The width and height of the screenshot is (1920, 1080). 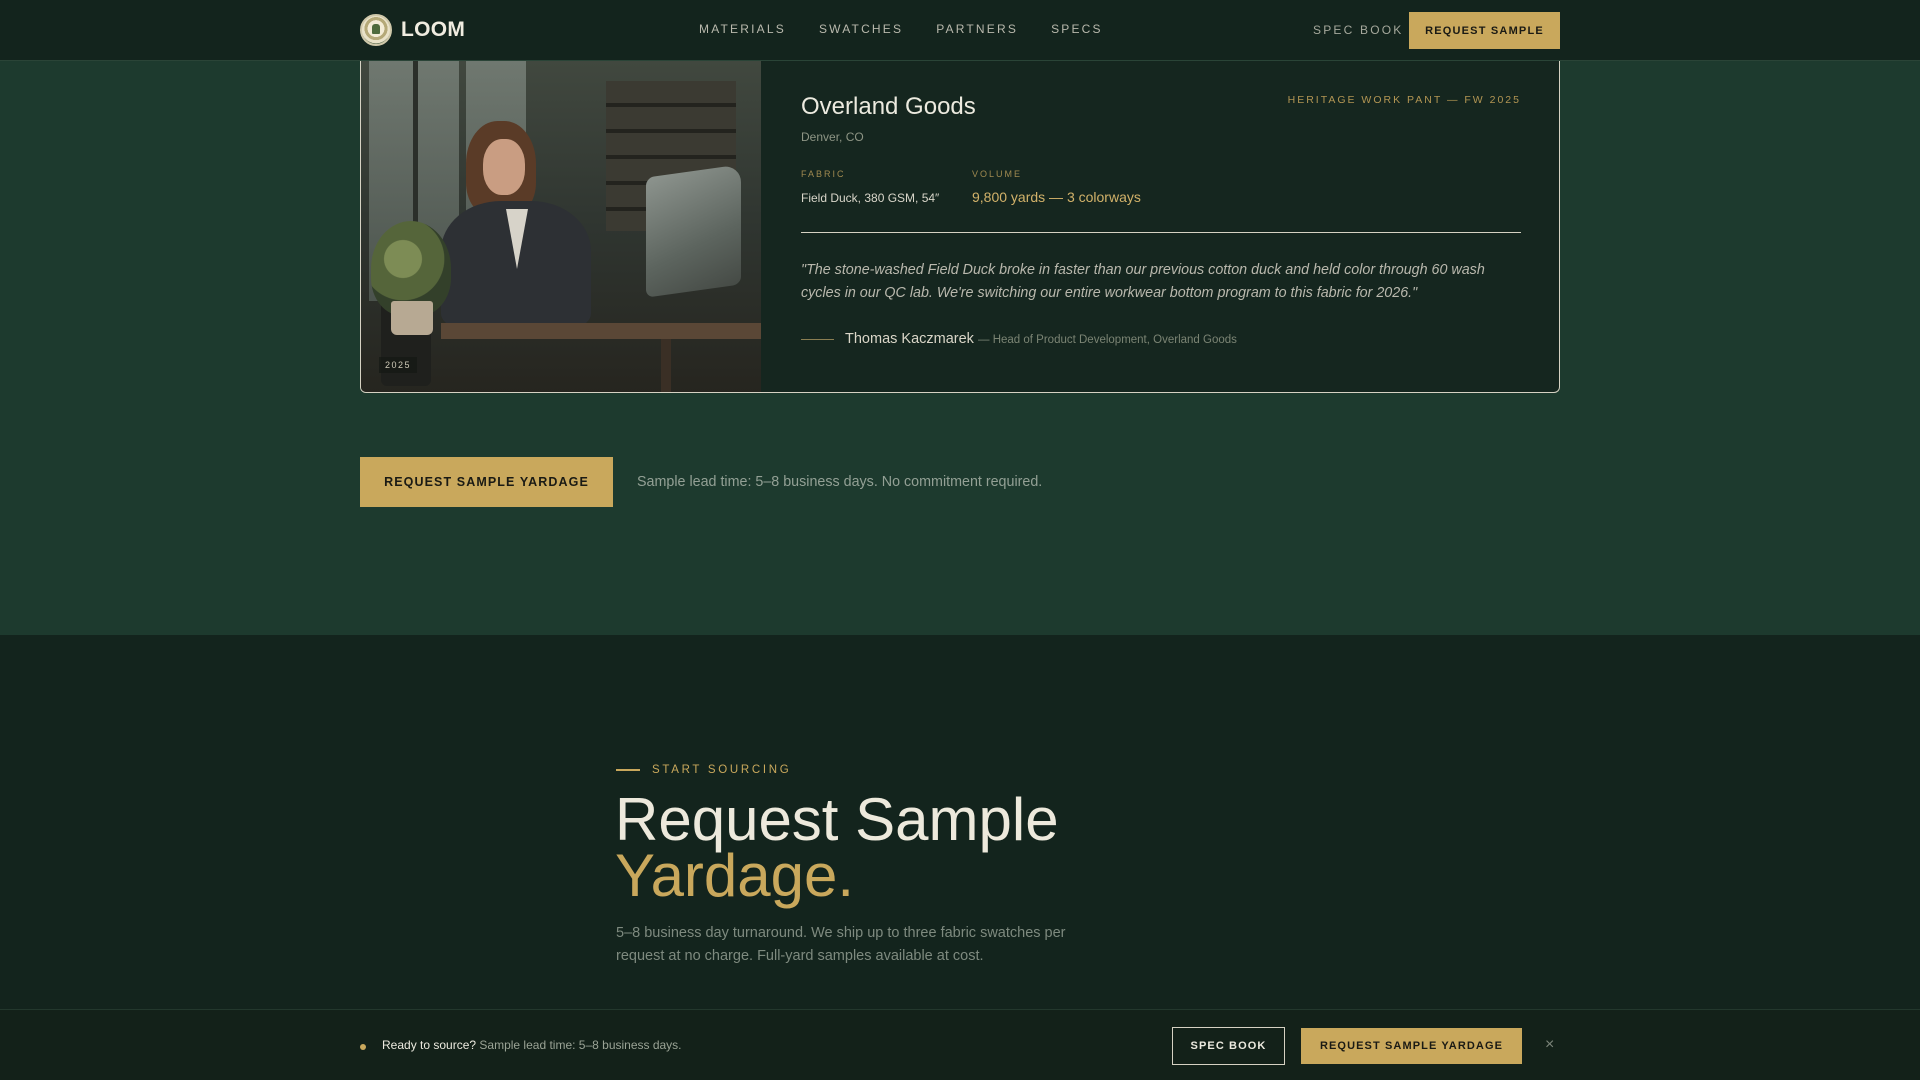 I want to click on photo-monitor, so click(x=693, y=231).